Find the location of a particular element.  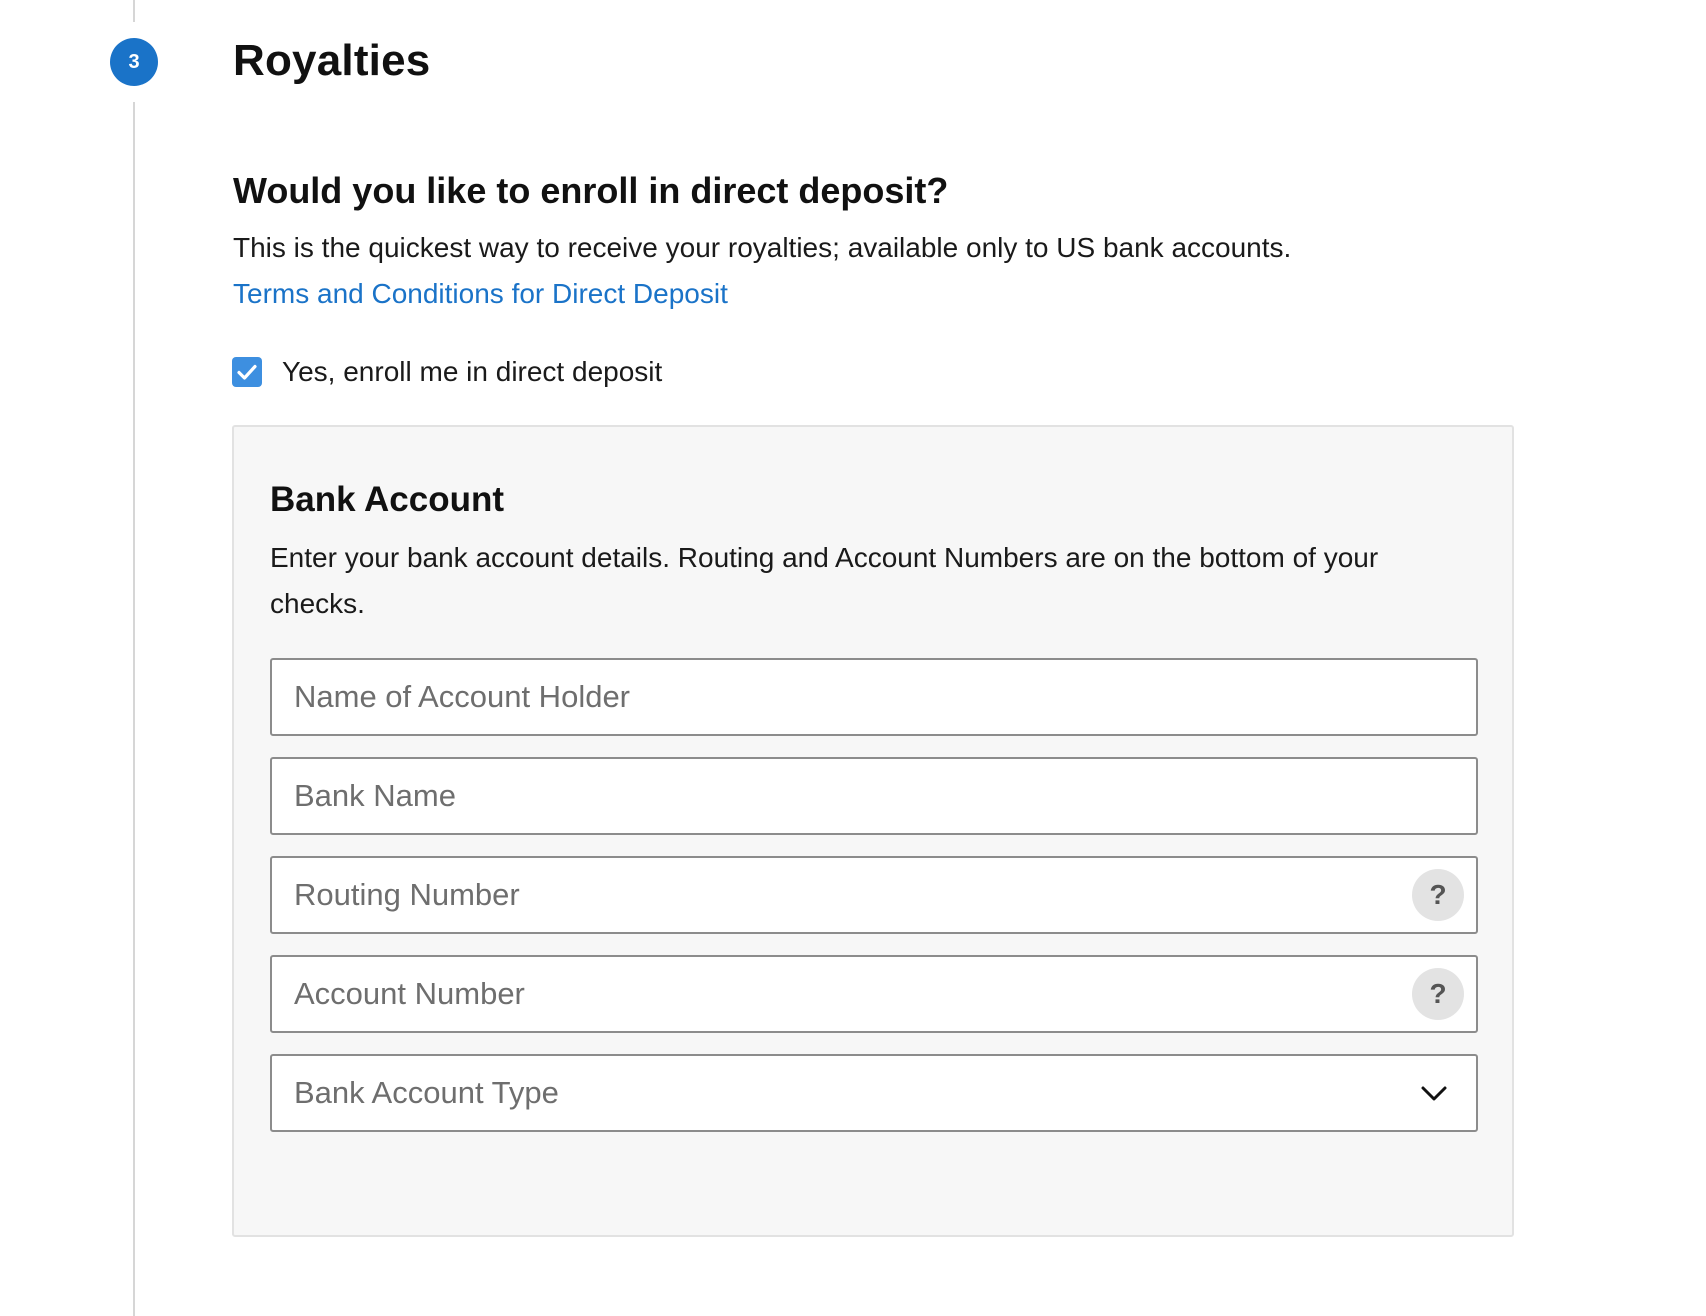

routing-number-help-icon: ? is located at coordinates (1438, 895).